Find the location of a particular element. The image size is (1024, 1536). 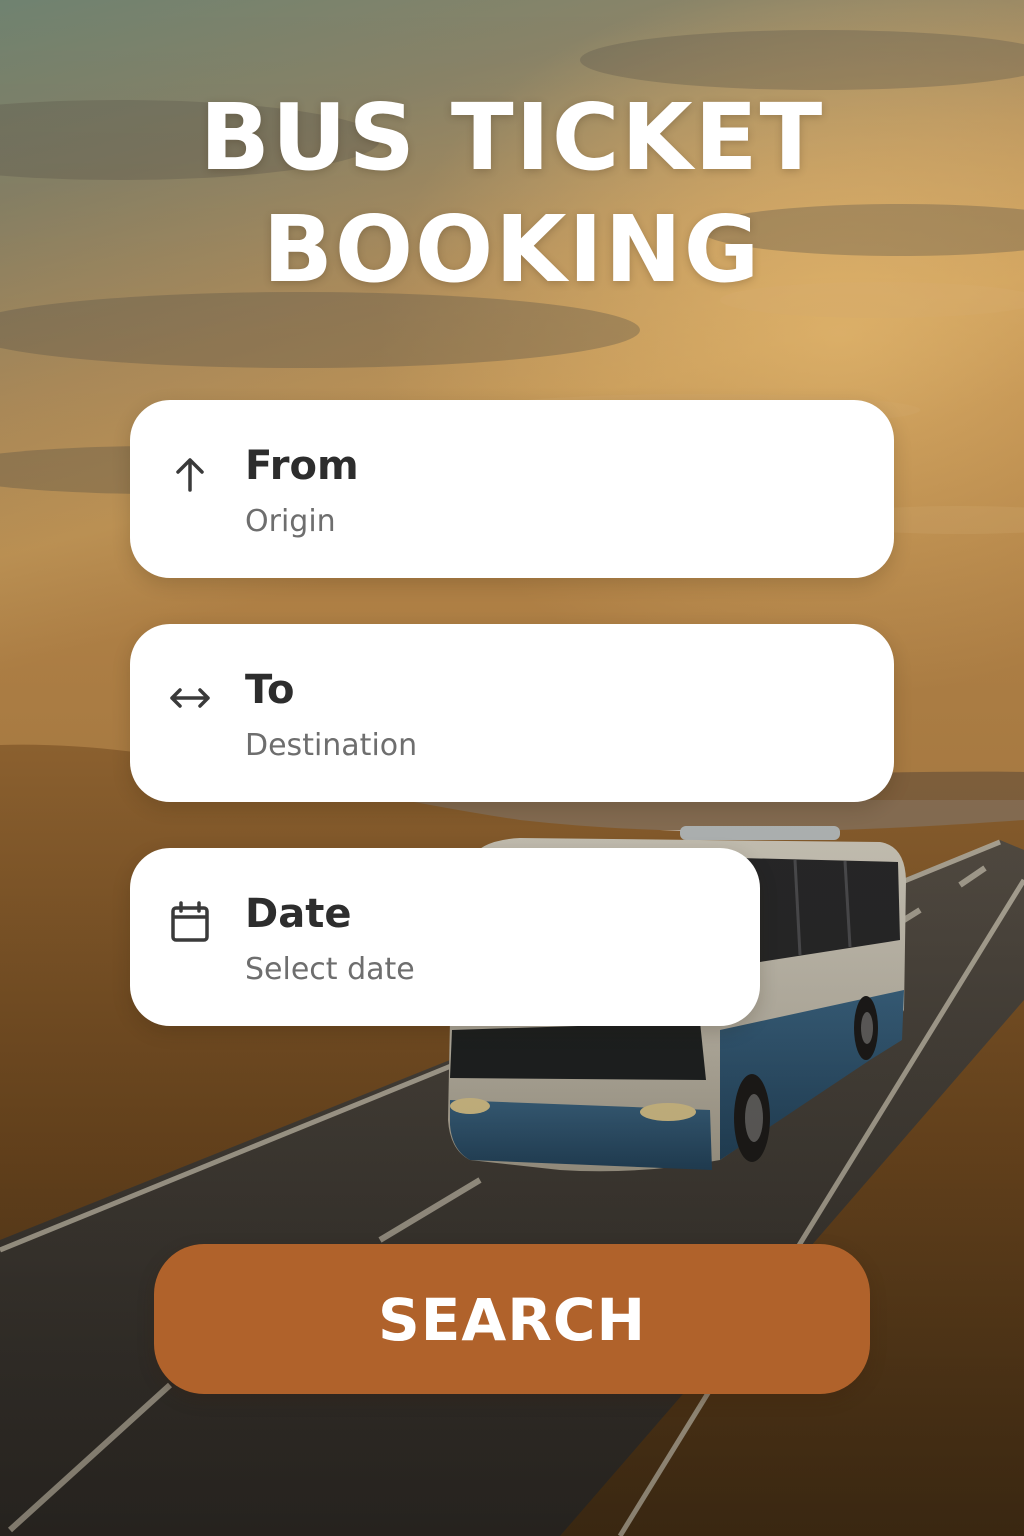

date-field: Date Select date is located at coordinates (445, 937).